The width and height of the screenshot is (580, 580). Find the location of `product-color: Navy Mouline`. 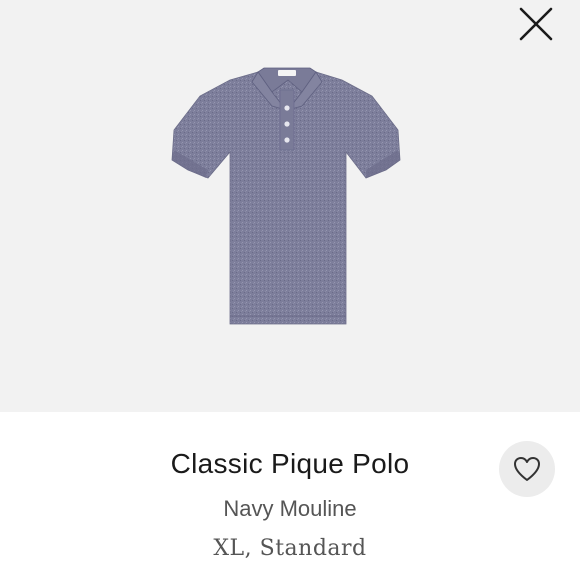

product-color: Navy Mouline is located at coordinates (290, 508).